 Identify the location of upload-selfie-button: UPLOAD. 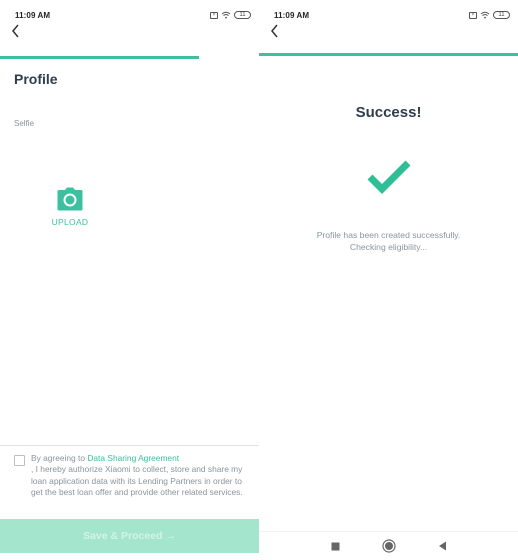
(70, 207).